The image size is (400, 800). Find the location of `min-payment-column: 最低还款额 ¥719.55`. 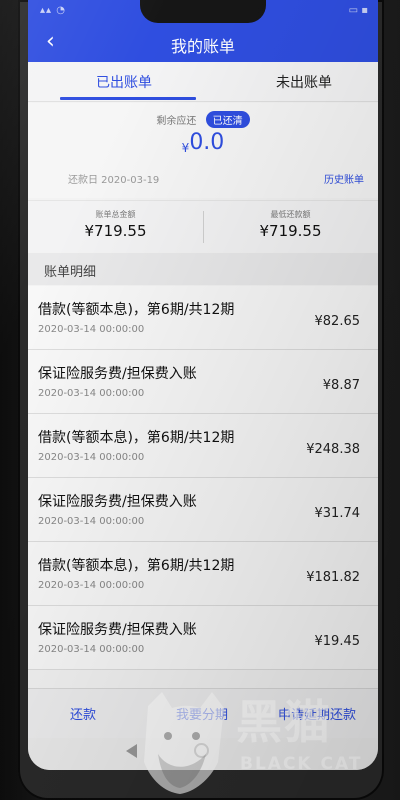

min-payment-column: 最低还款额 ¥719.55 is located at coordinates (290, 224).